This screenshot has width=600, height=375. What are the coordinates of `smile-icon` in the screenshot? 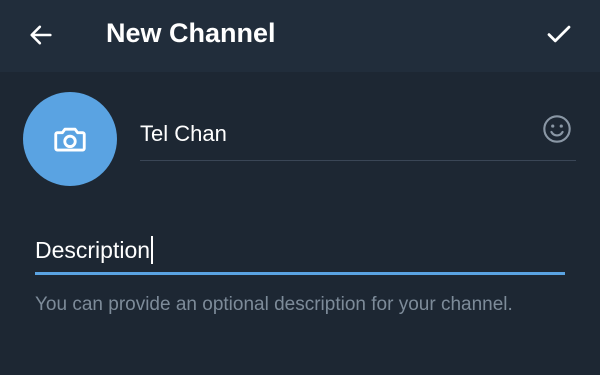 It's located at (557, 129).